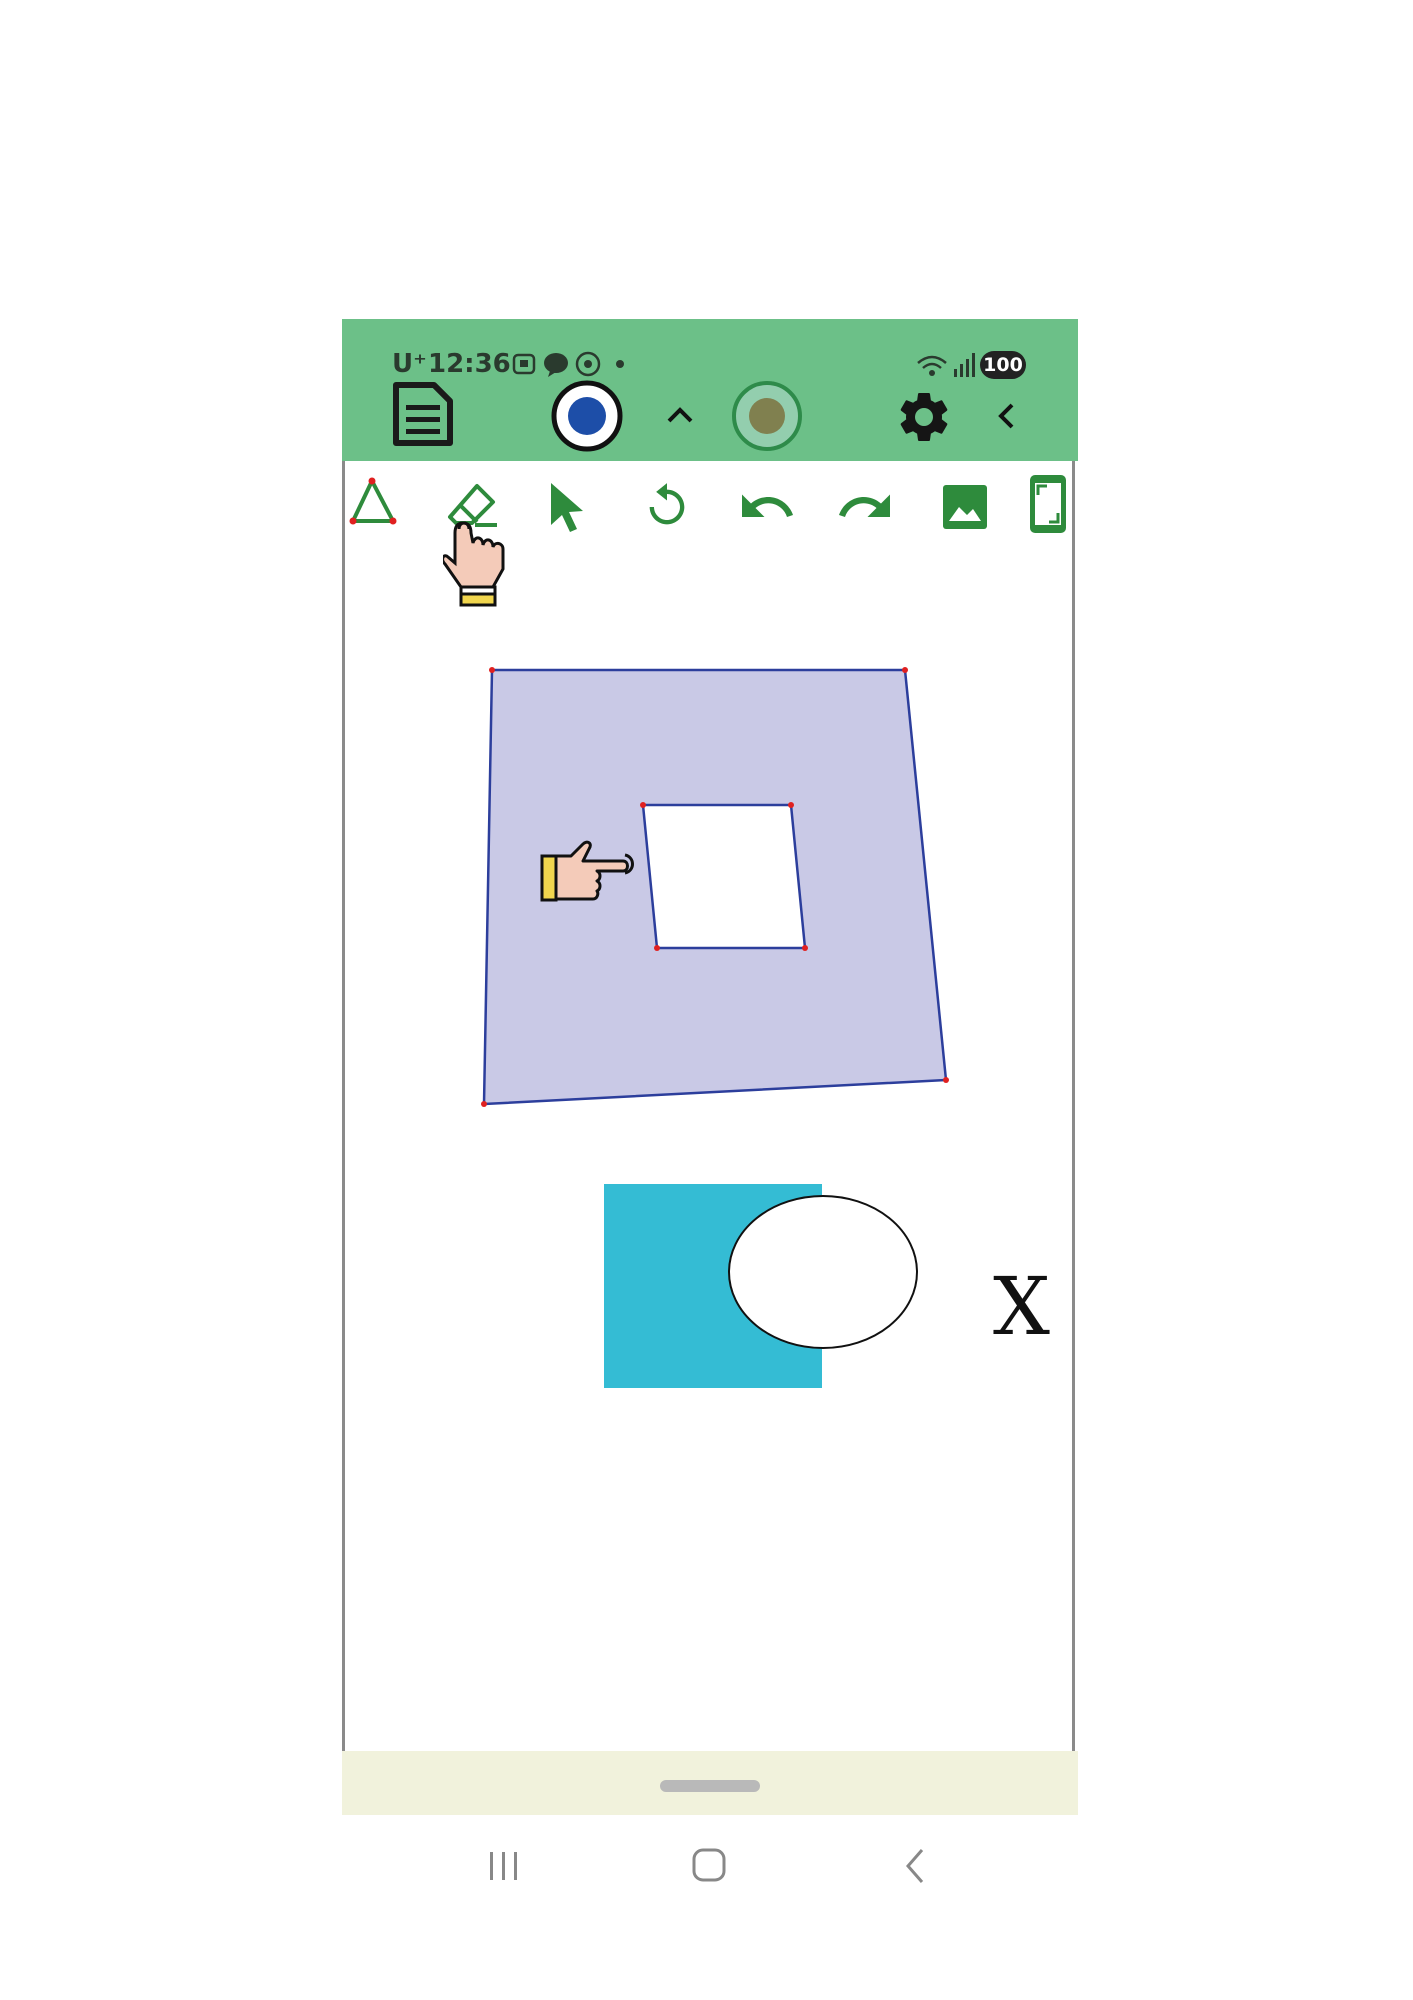 The image size is (1413, 2000). I want to click on recent-apps-icon, so click(504, 1866).